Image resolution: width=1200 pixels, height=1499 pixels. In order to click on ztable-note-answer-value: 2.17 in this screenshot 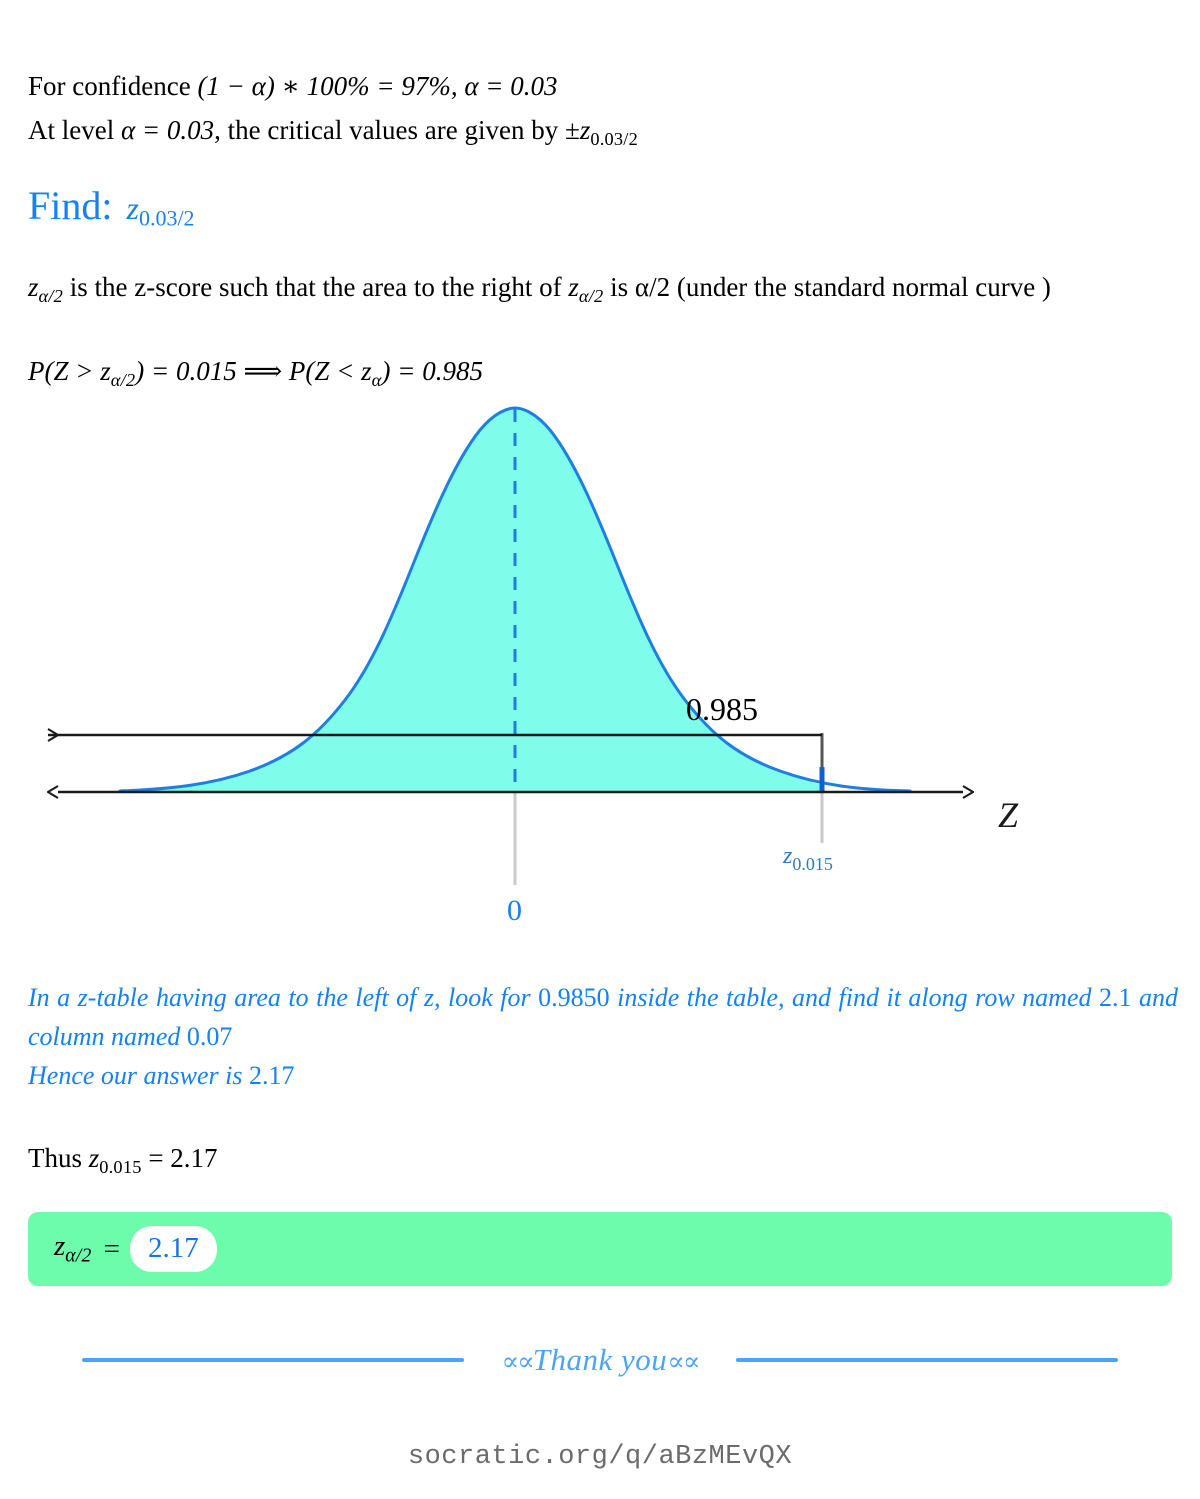, I will do `click(271, 1075)`.